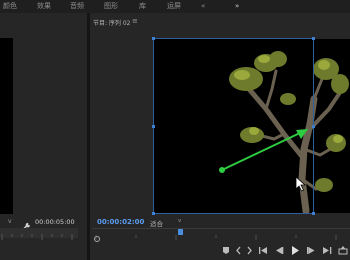 The height and width of the screenshot is (260, 350). What do you see at coordinates (55, 222) in the screenshot?
I see `source-timecode: 00:00:05:00` at bounding box center [55, 222].